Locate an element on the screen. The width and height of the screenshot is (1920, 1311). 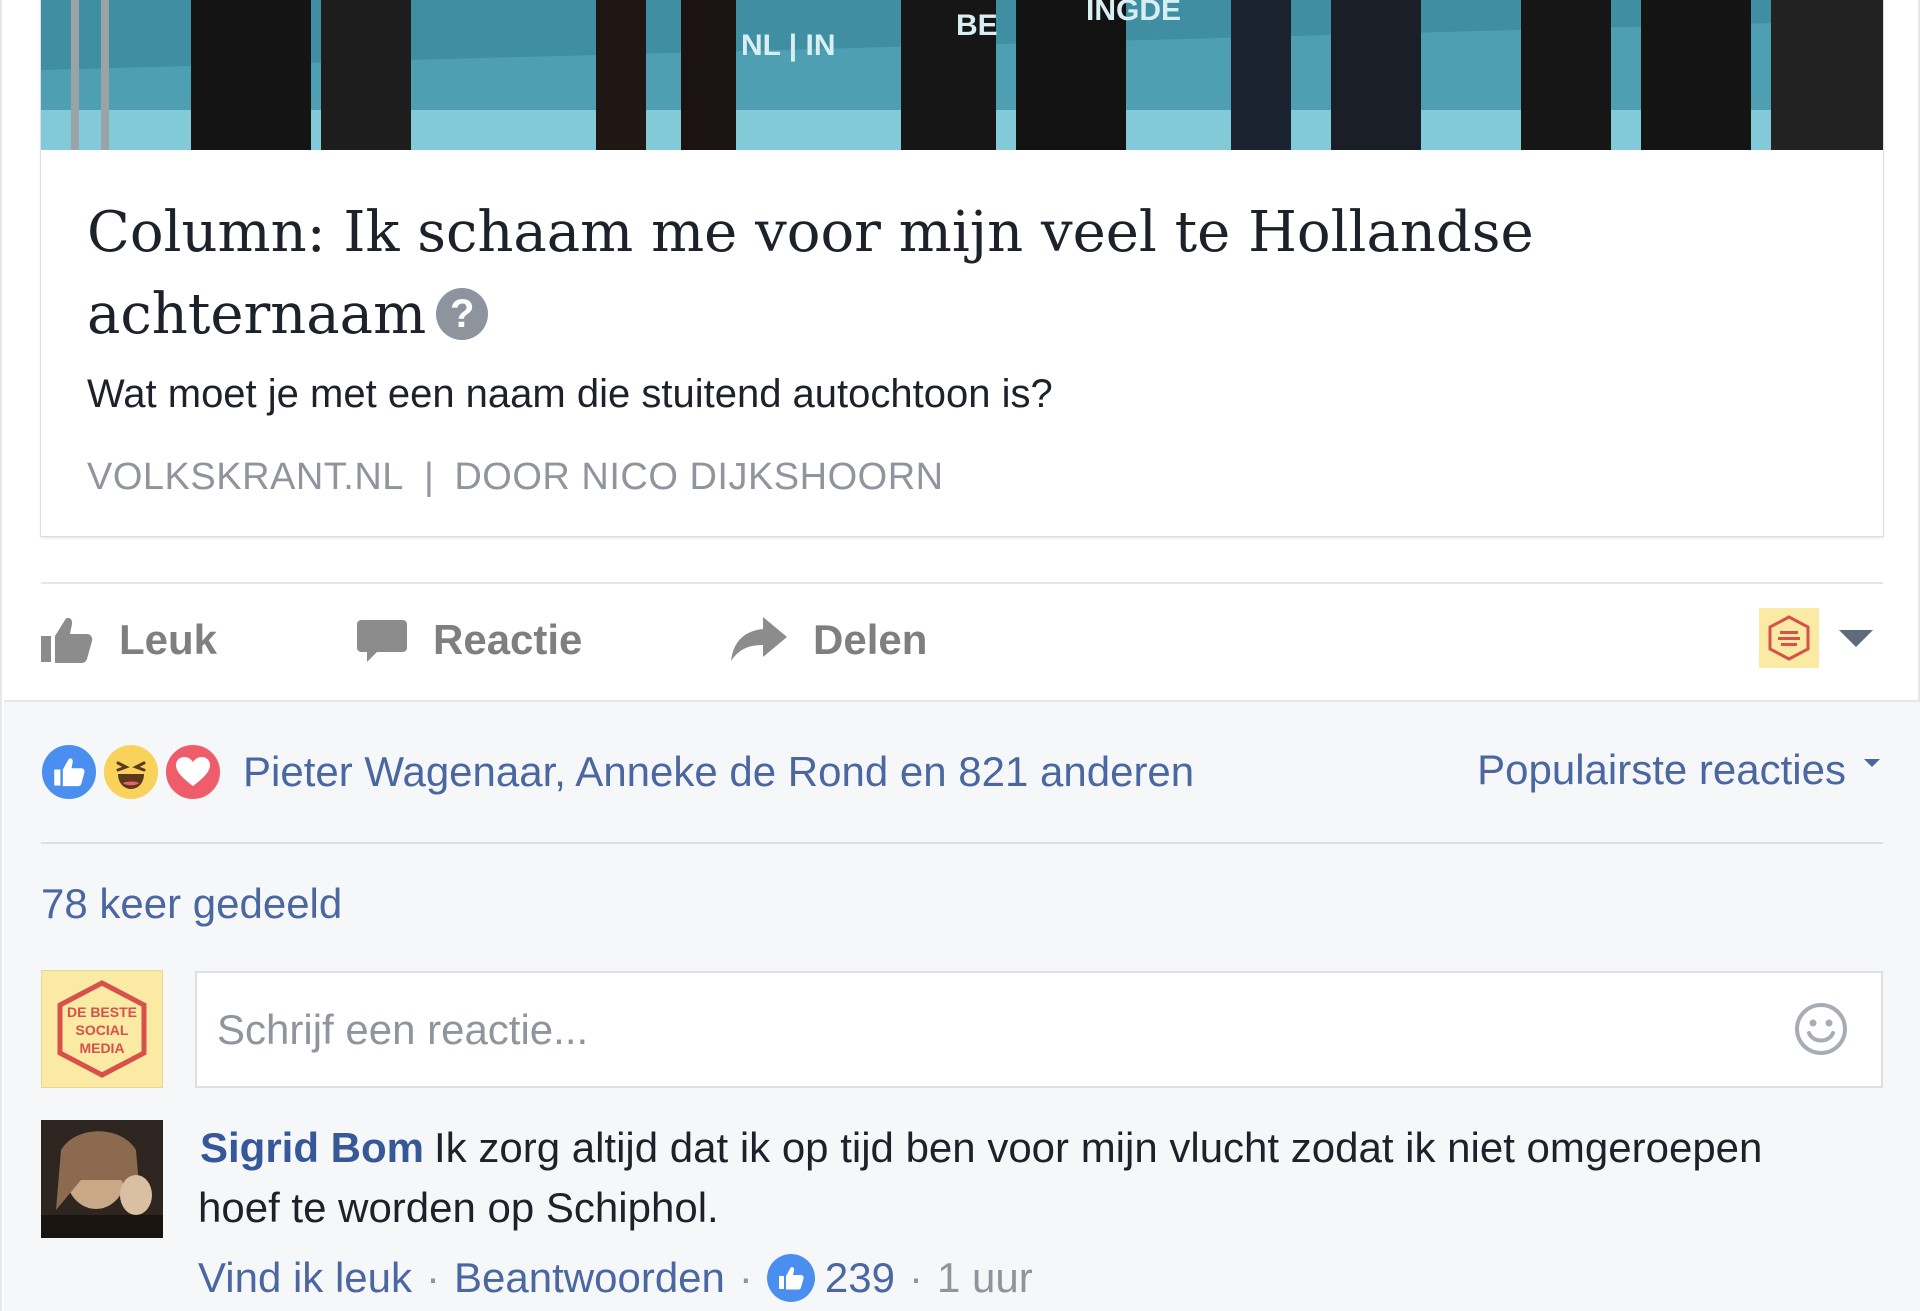
commenter-avatar is located at coordinates (102, 1179).